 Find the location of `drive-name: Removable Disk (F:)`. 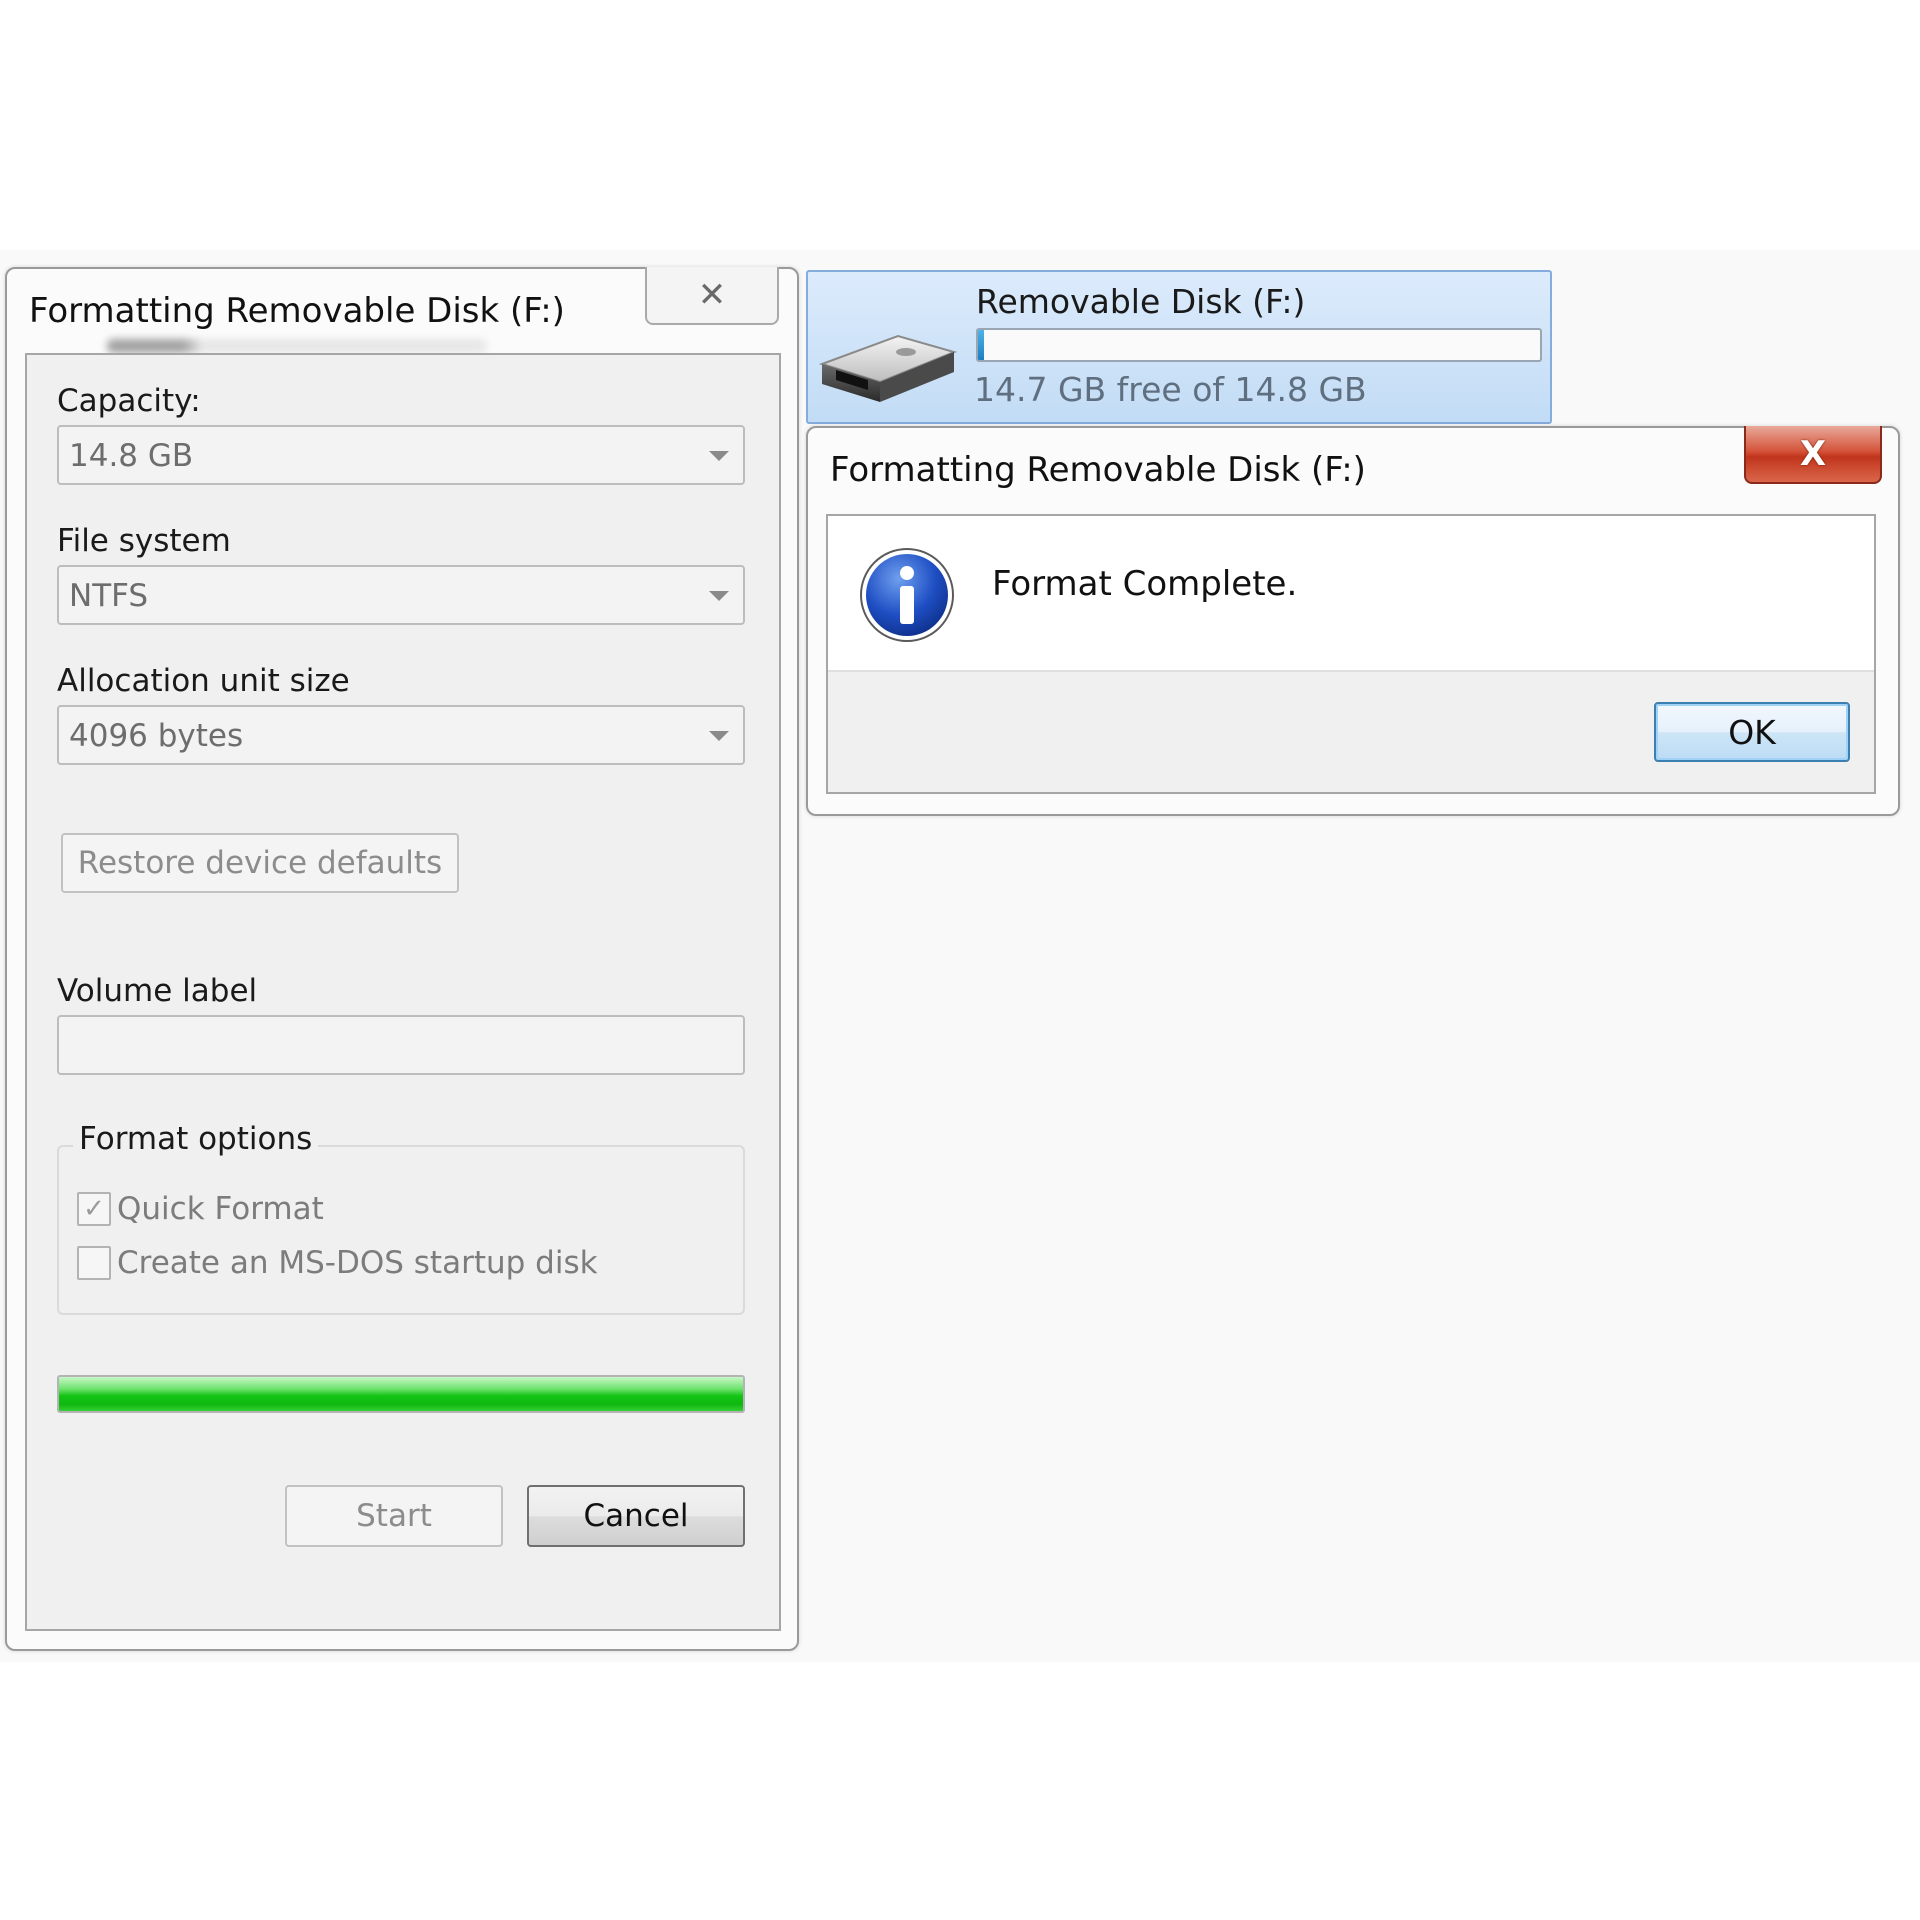

drive-name: Removable Disk (F:) is located at coordinates (1141, 301).